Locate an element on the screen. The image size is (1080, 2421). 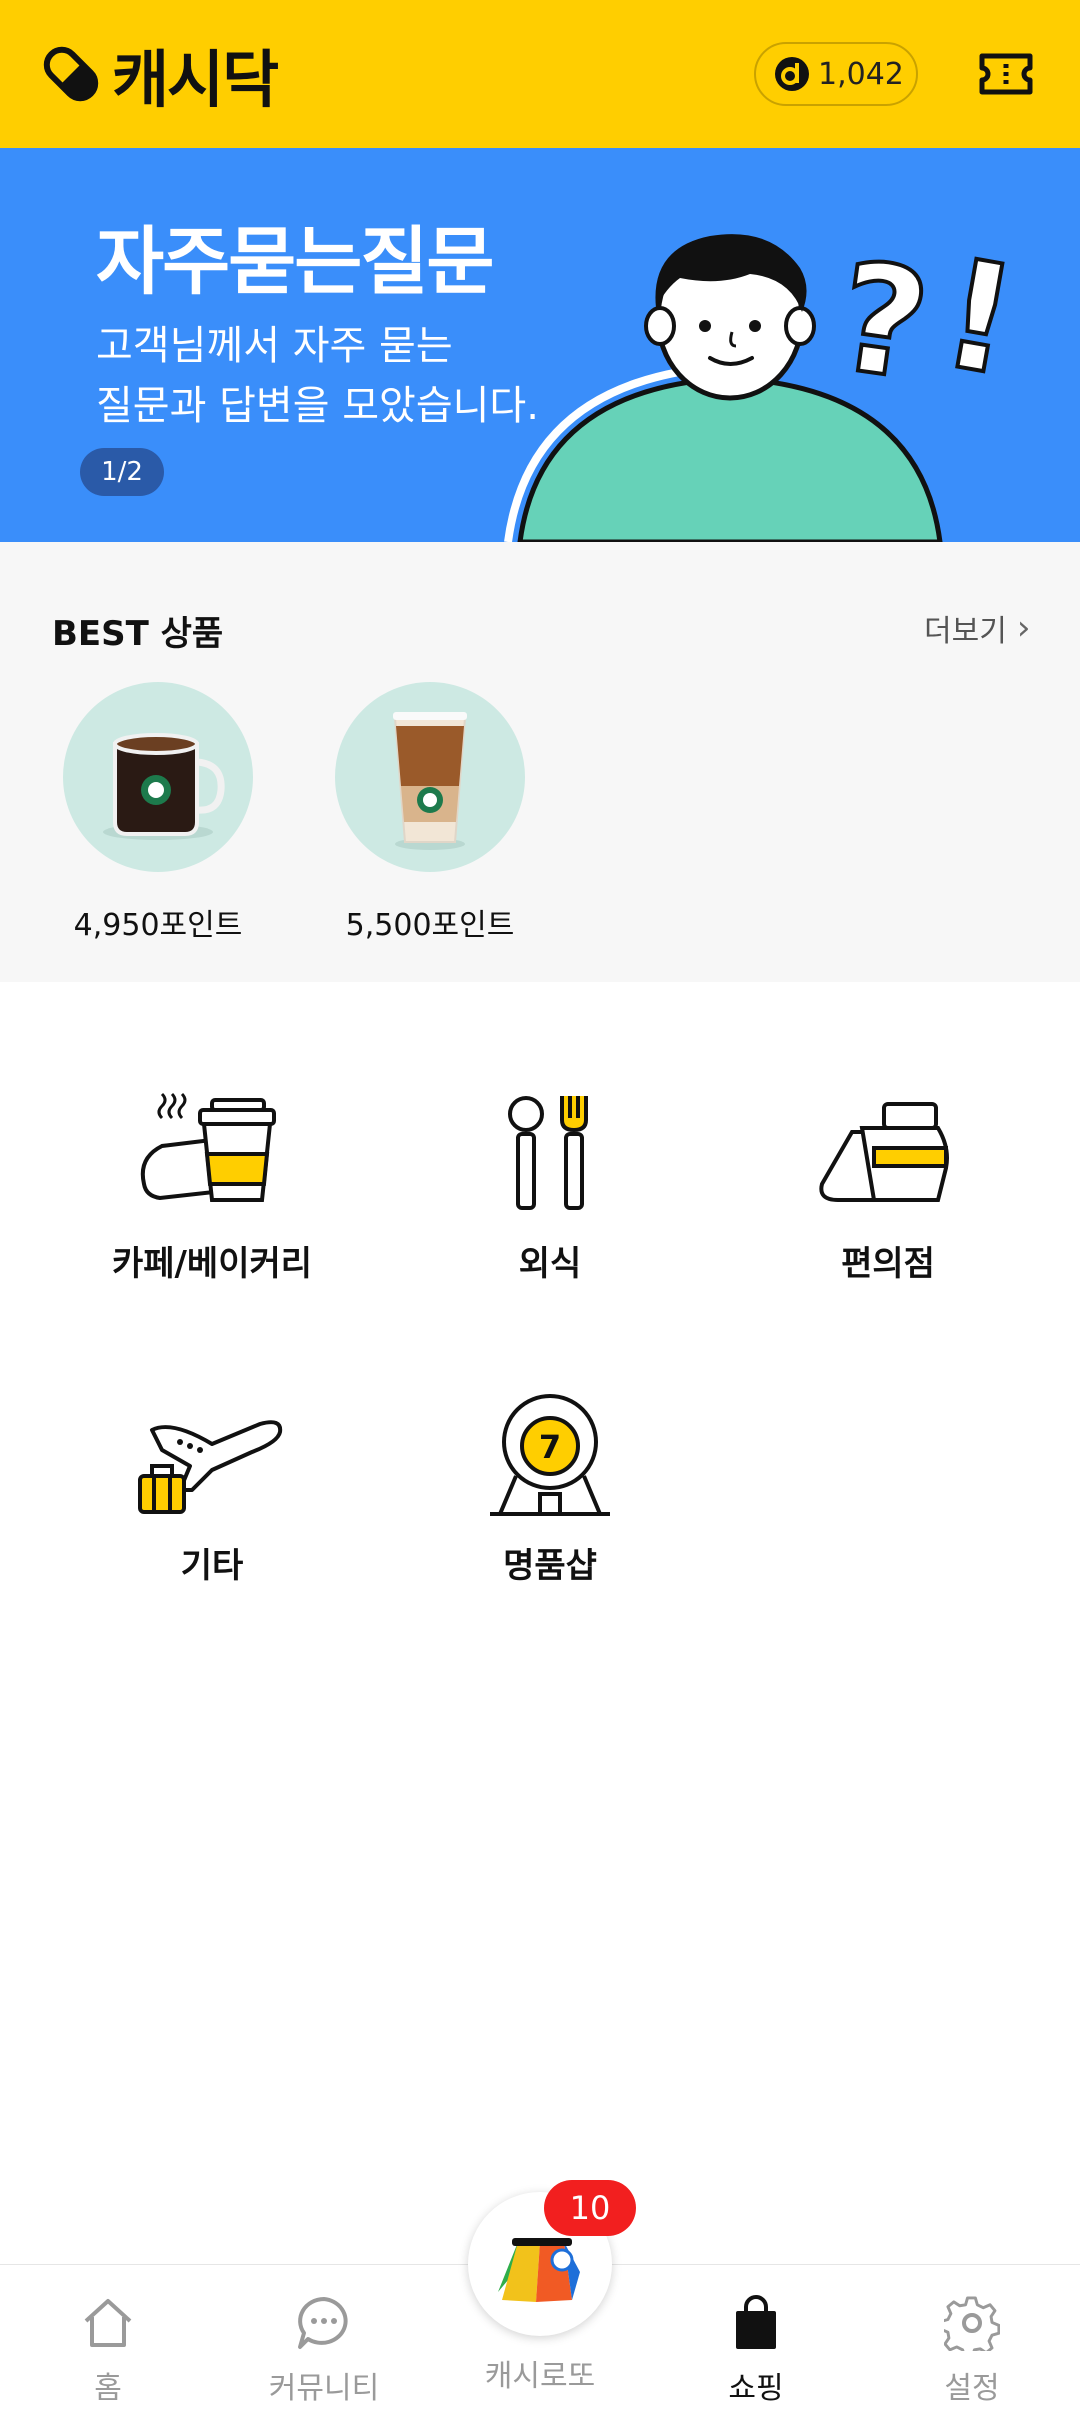
nav-home: 홈 is located at coordinates (108, 2343).